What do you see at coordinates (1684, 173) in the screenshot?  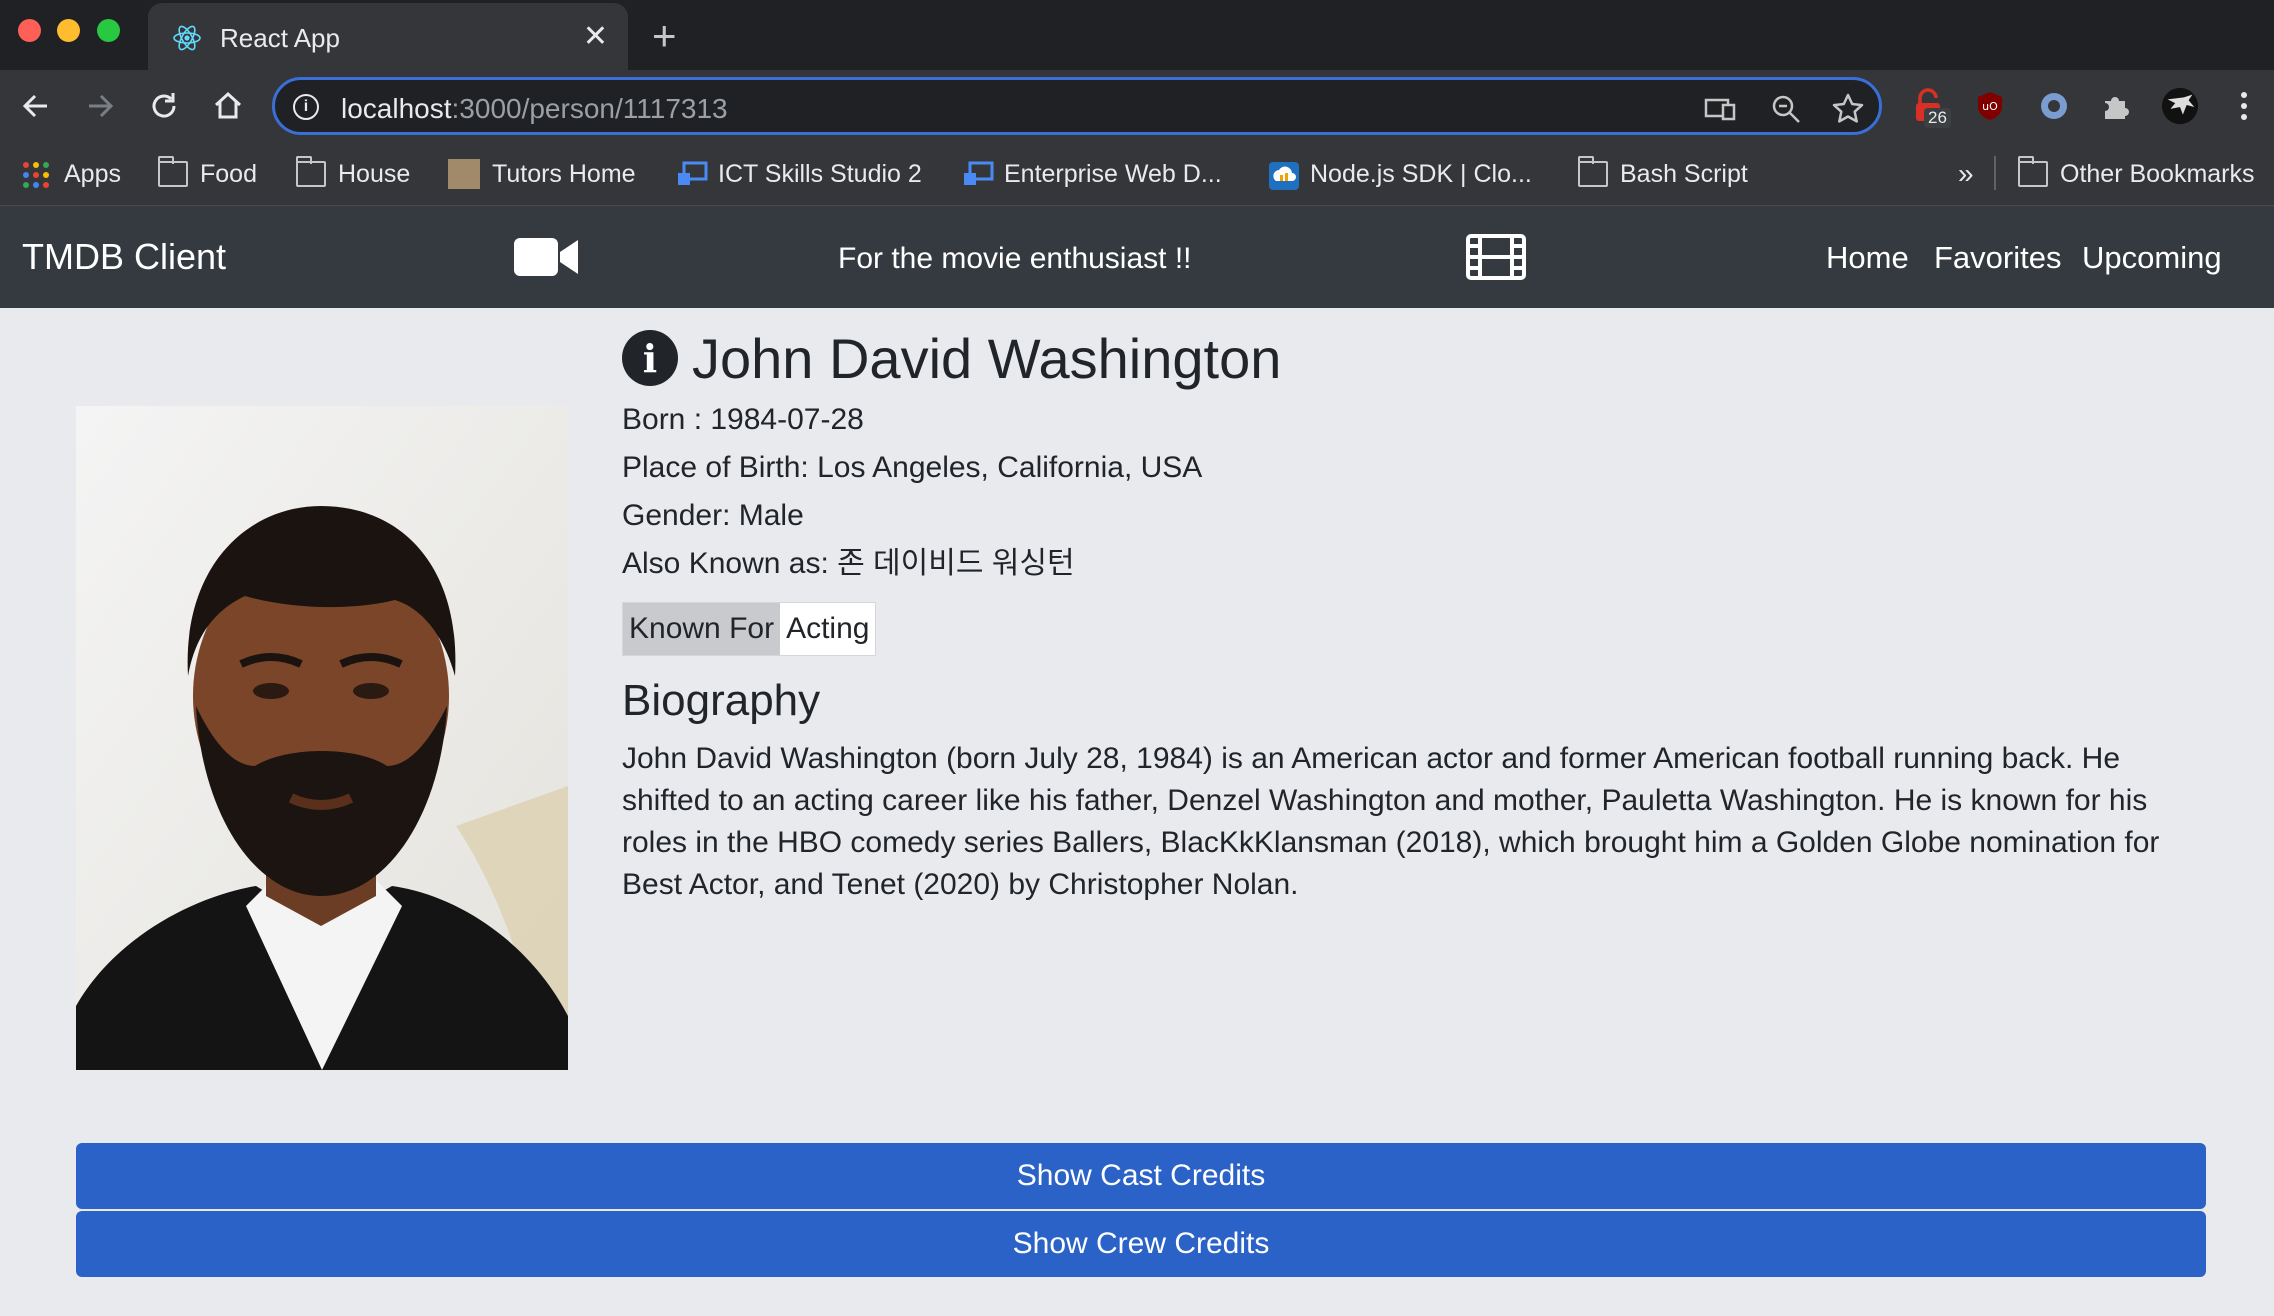 I see `bookmark-label: Bash Script` at bounding box center [1684, 173].